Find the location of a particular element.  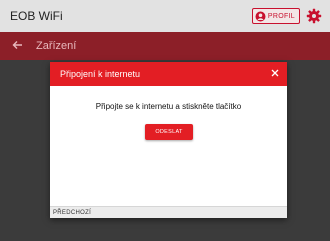

dialog-footer: PŘEDCHOZÍ is located at coordinates (168, 212).